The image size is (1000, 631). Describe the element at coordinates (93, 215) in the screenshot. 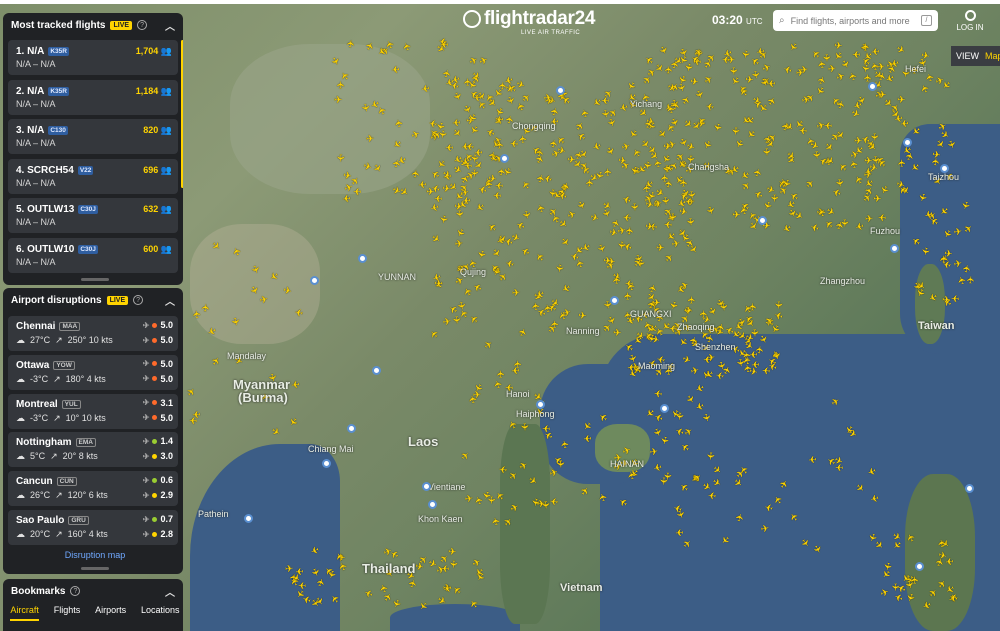

I see `tracked-flight-card: 5. OUTLW13 C30J N/A – N/A 632 👥` at that location.